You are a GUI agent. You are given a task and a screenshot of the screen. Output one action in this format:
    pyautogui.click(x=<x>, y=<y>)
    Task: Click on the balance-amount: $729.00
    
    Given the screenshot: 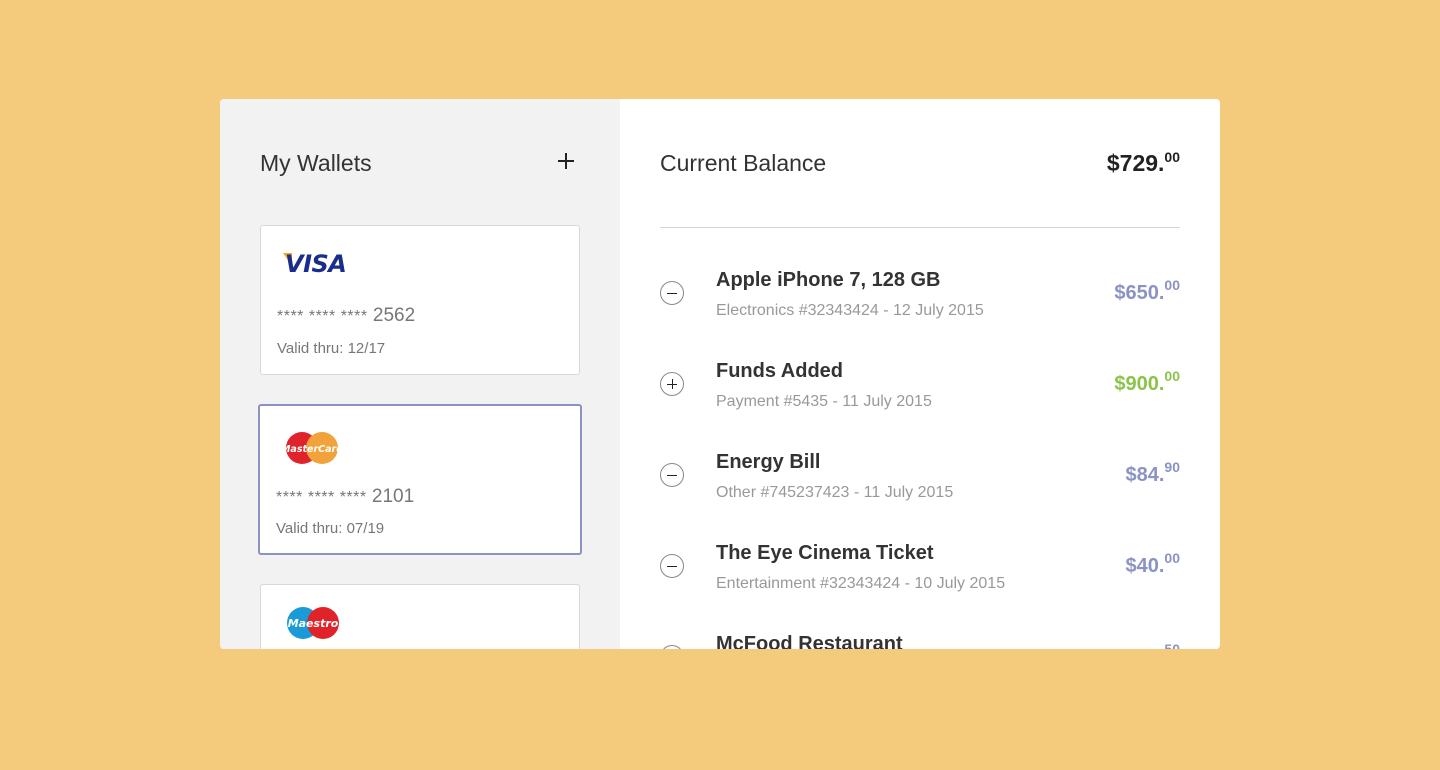 What is the action you would take?
    pyautogui.click(x=1143, y=162)
    